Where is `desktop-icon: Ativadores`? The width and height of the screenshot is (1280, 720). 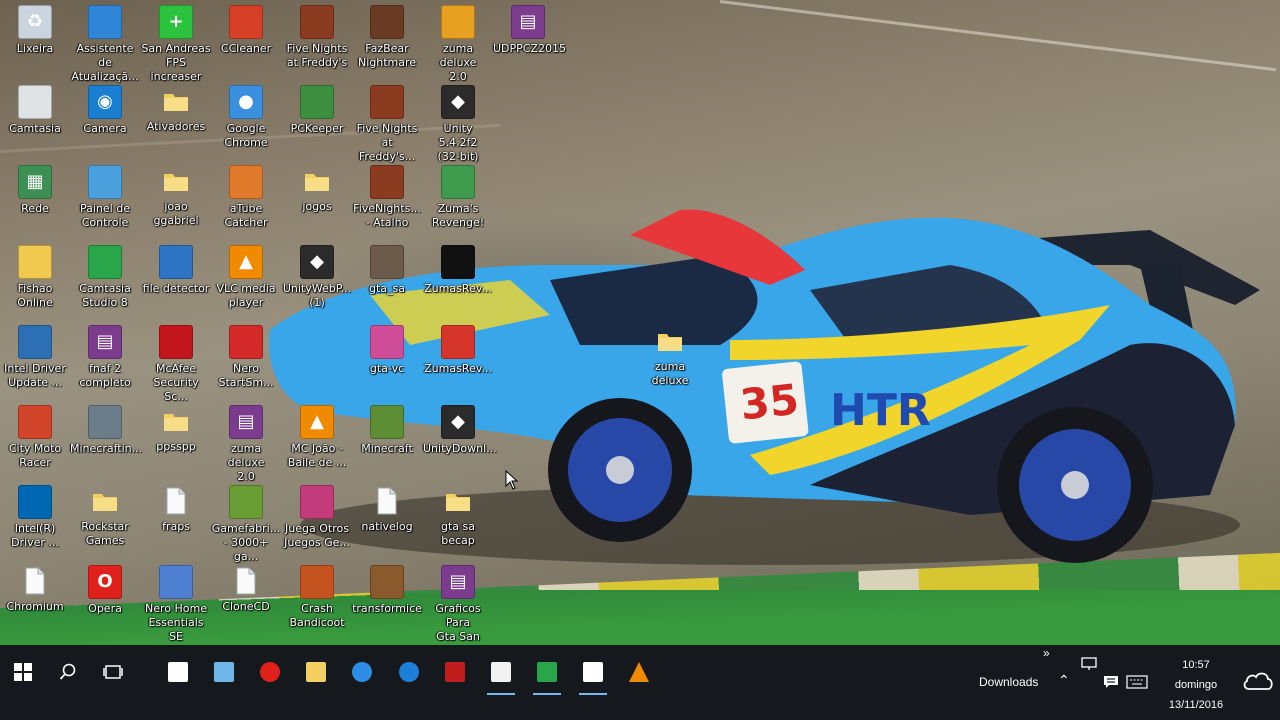 desktop-icon: Ativadores is located at coordinates (176, 109).